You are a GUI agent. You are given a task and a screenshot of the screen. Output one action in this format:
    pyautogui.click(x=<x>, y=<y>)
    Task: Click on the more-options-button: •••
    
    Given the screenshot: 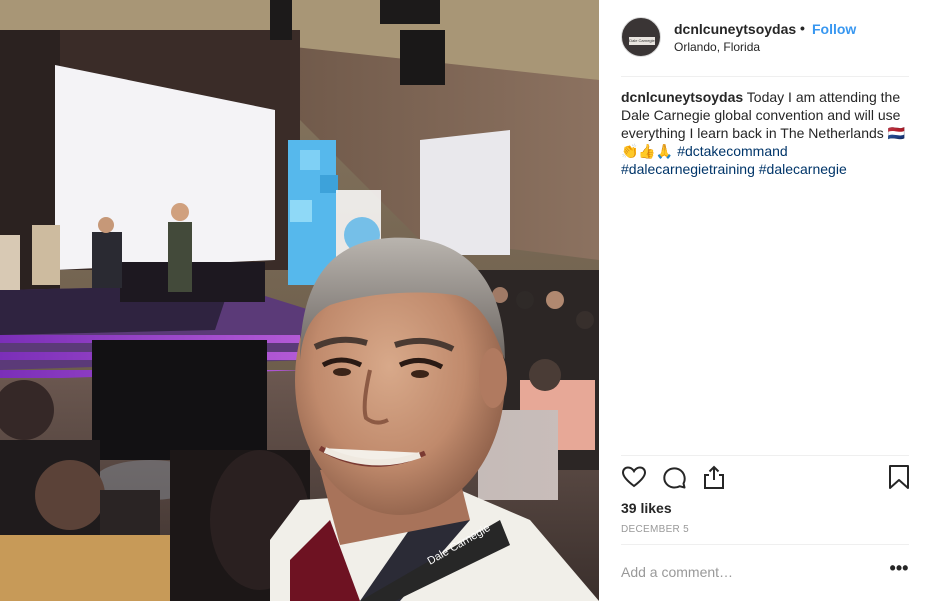 What is the action you would take?
    pyautogui.click(x=899, y=570)
    